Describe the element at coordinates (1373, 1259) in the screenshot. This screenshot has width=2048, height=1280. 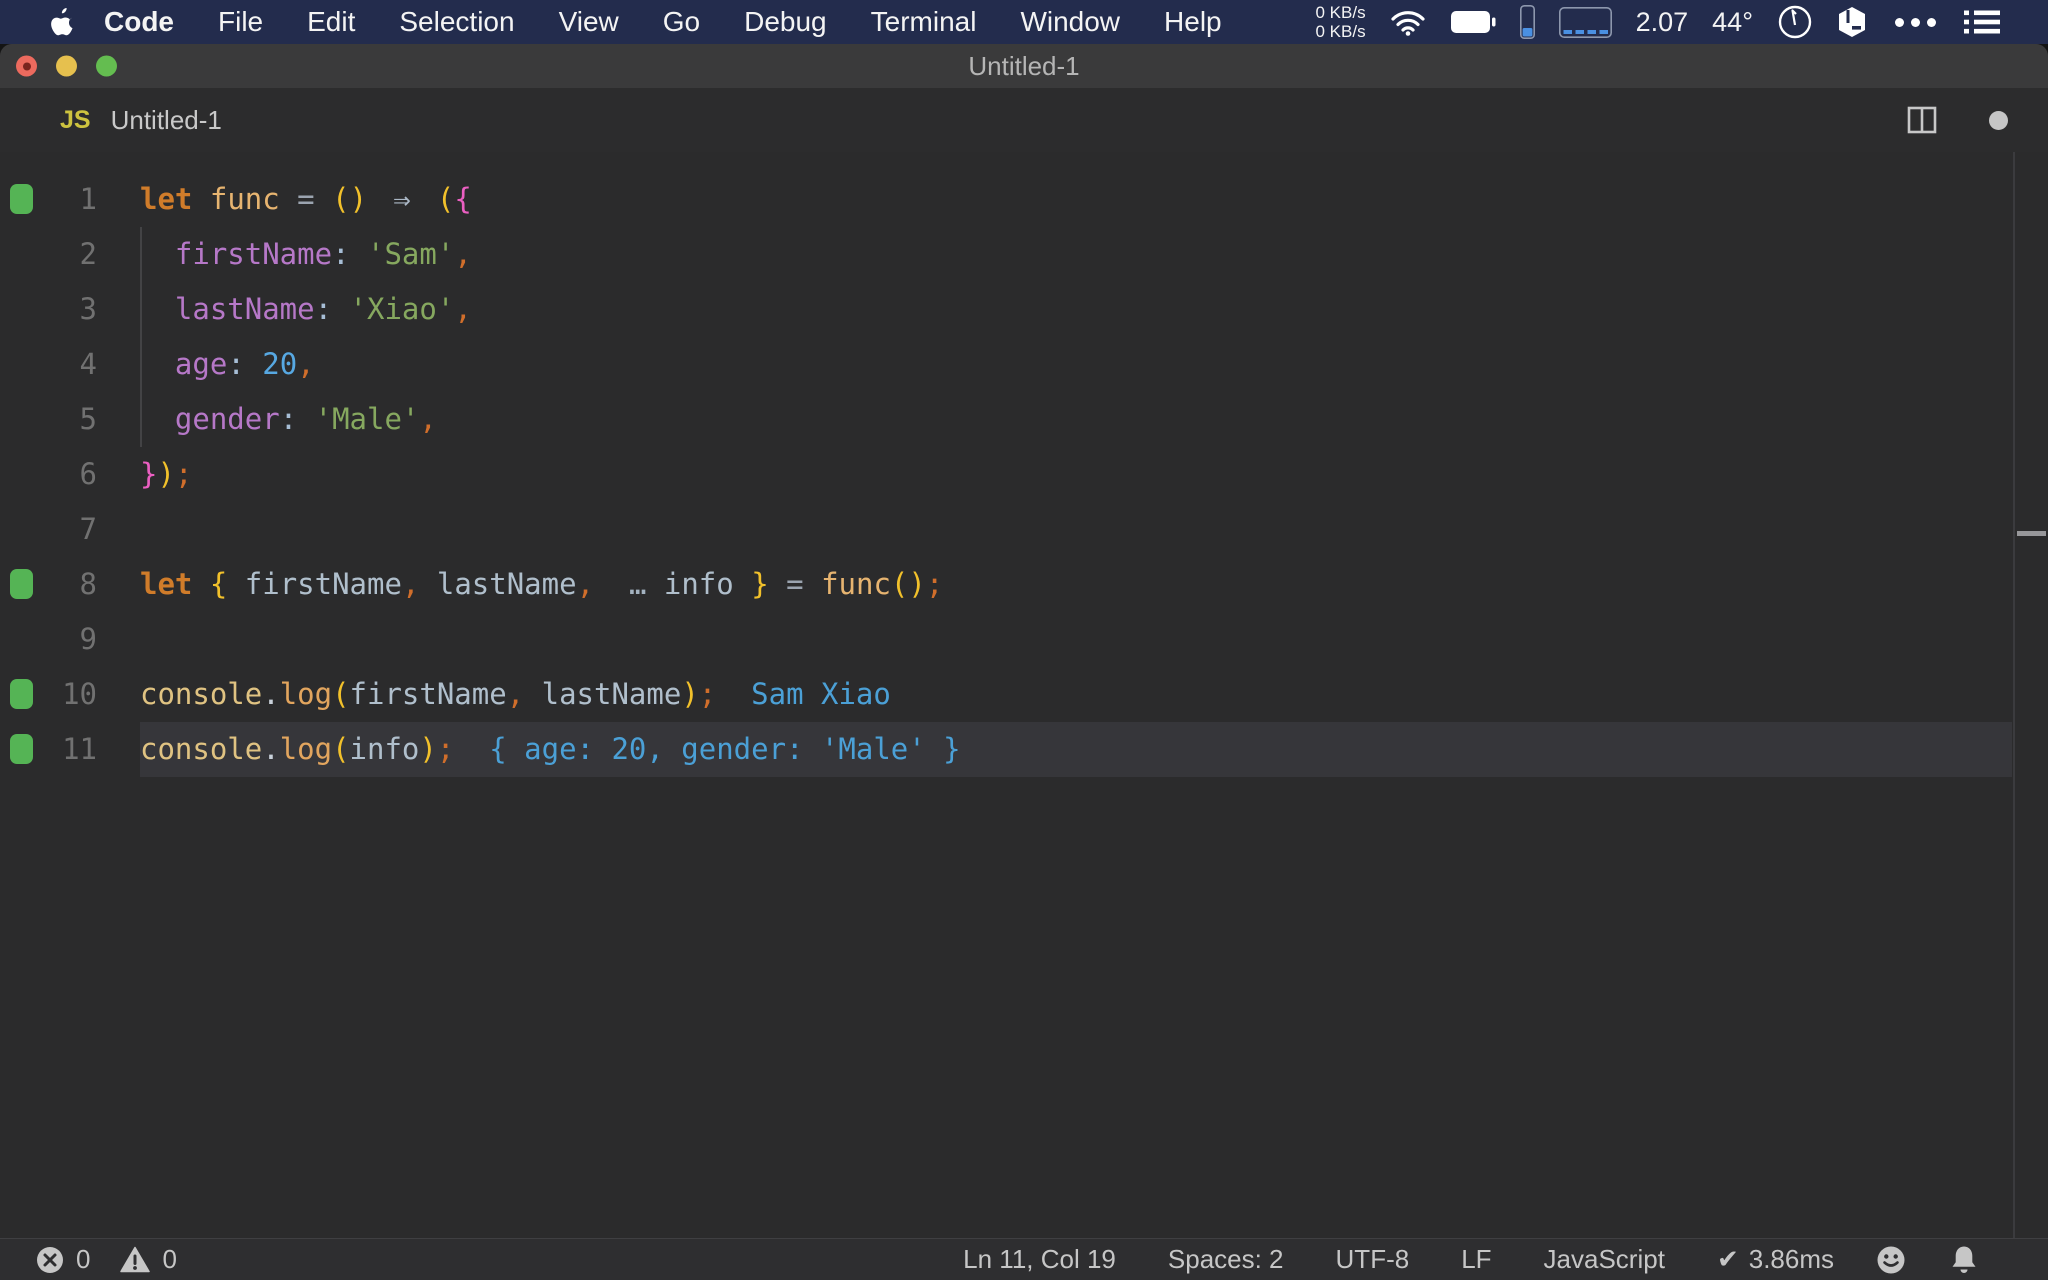
I see `encoding-setting: UTF-8` at that location.